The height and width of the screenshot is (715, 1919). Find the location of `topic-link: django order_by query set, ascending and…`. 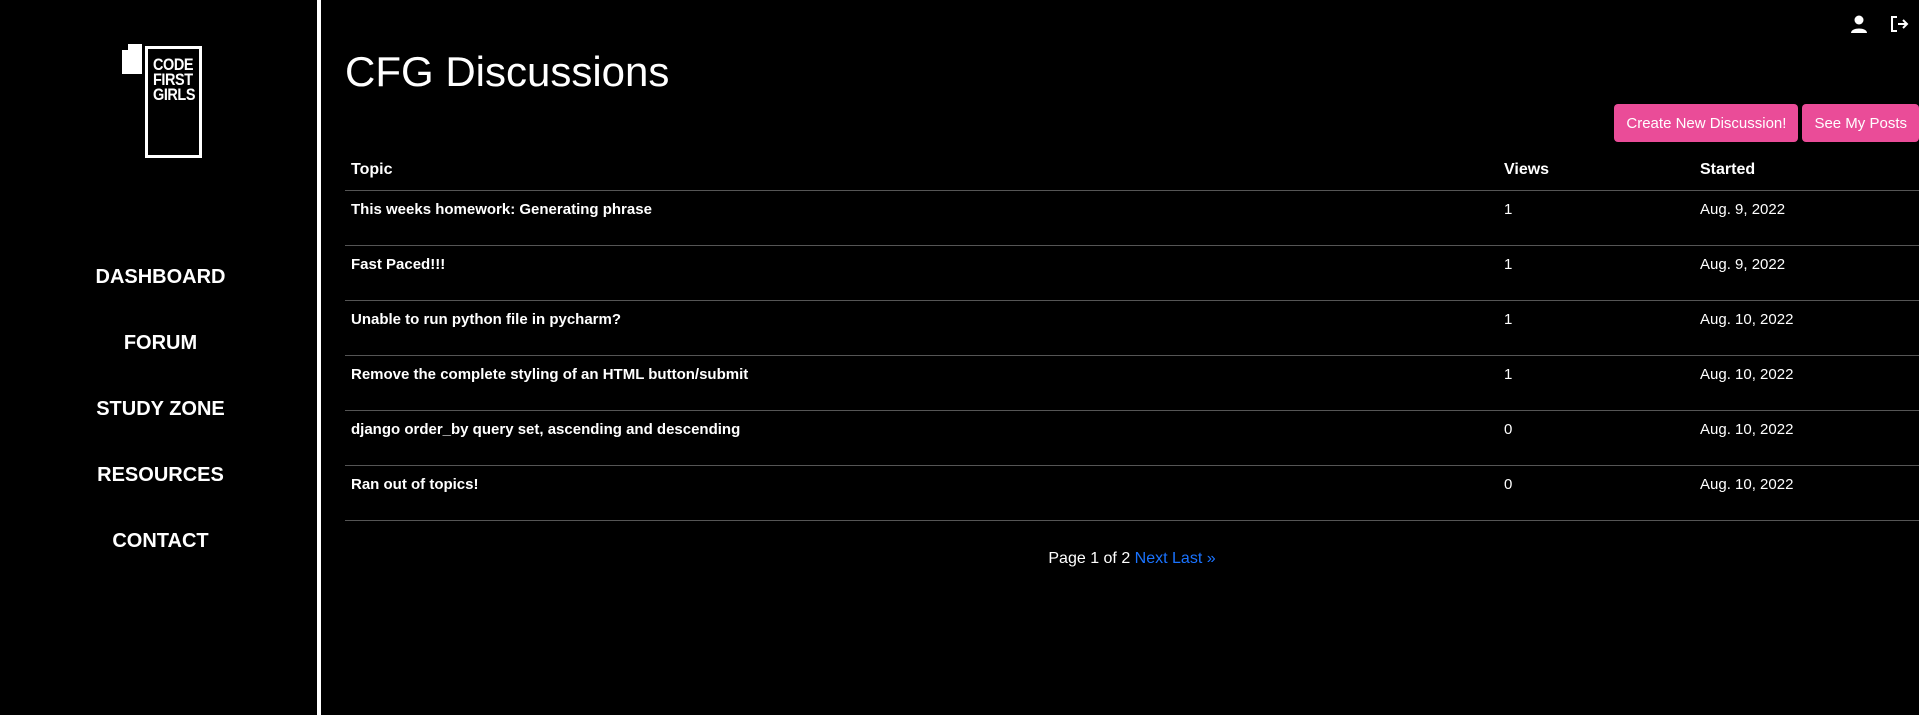

topic-link: django order_by query set, ascending and… is located at coordinates (921, 438).